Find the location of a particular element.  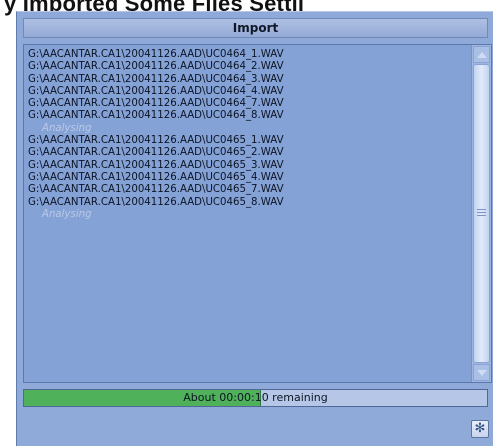

scroll-up-button is located at coordinates (481, 54).